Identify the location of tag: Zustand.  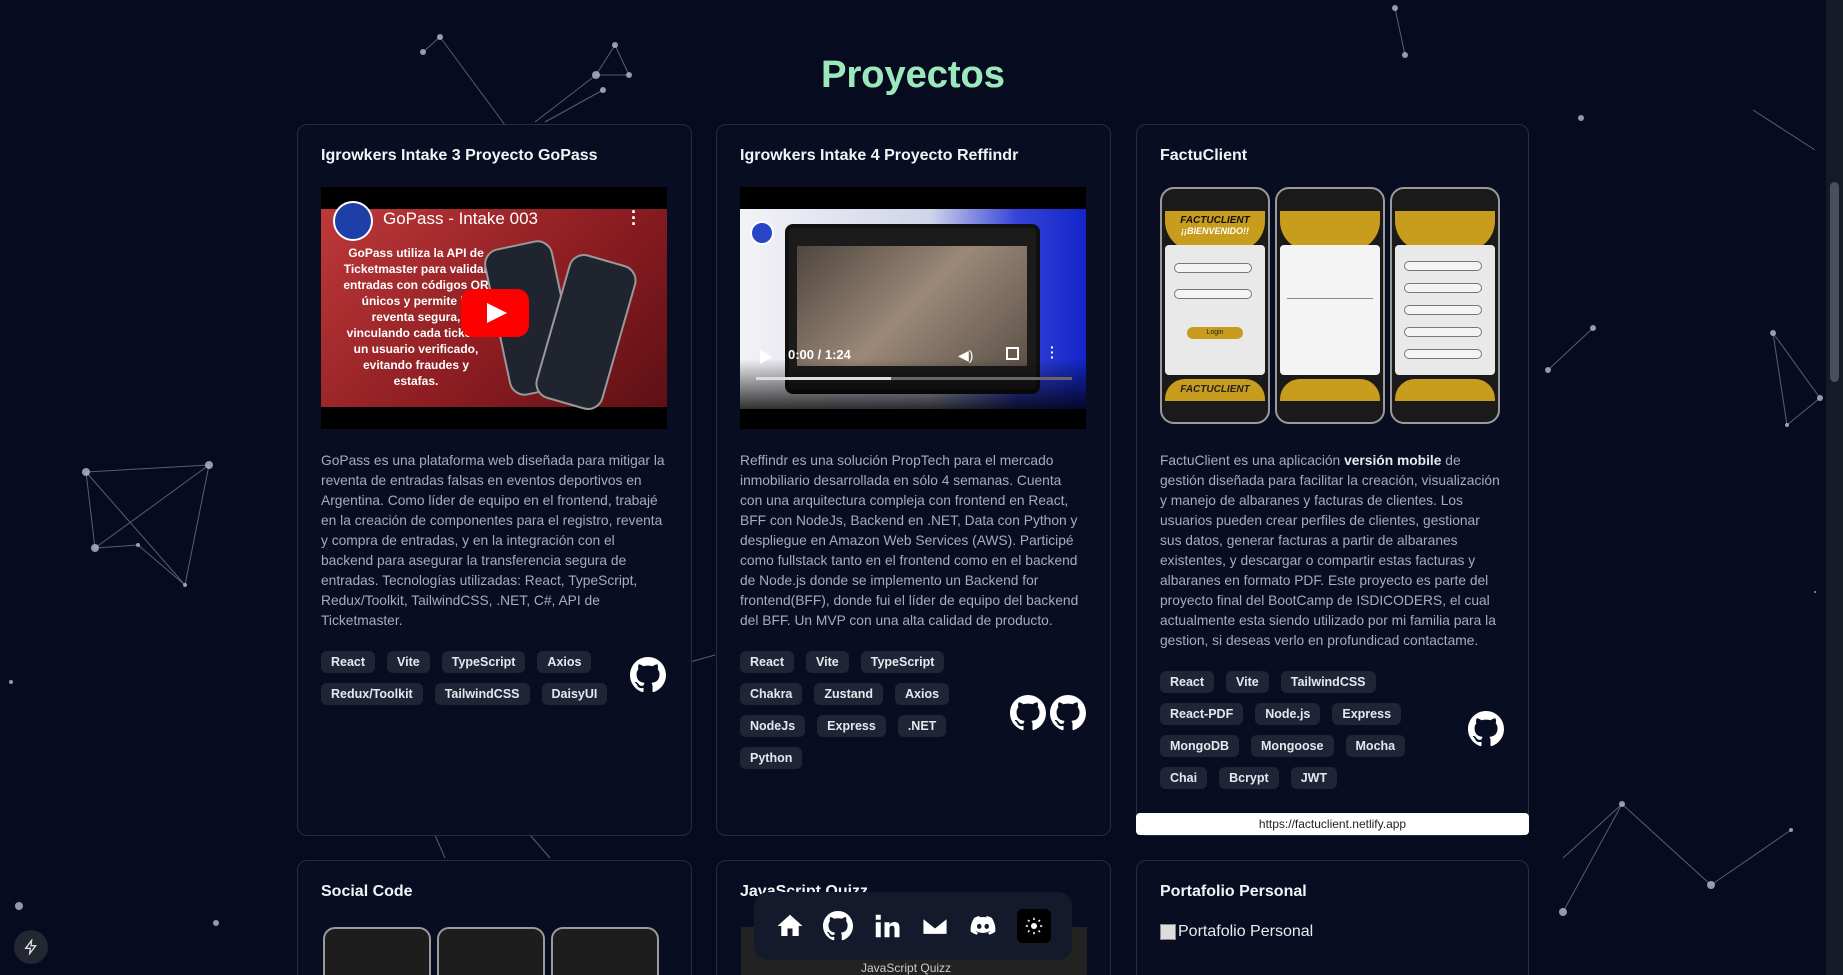
(848, 694).